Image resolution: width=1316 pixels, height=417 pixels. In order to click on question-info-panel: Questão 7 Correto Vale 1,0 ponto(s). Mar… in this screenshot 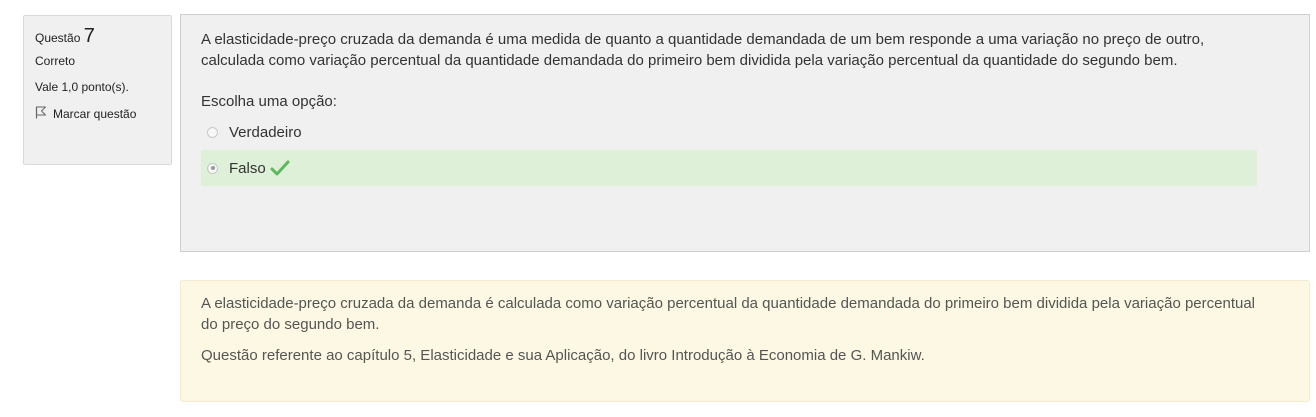, I will do `click(97, 90)`.